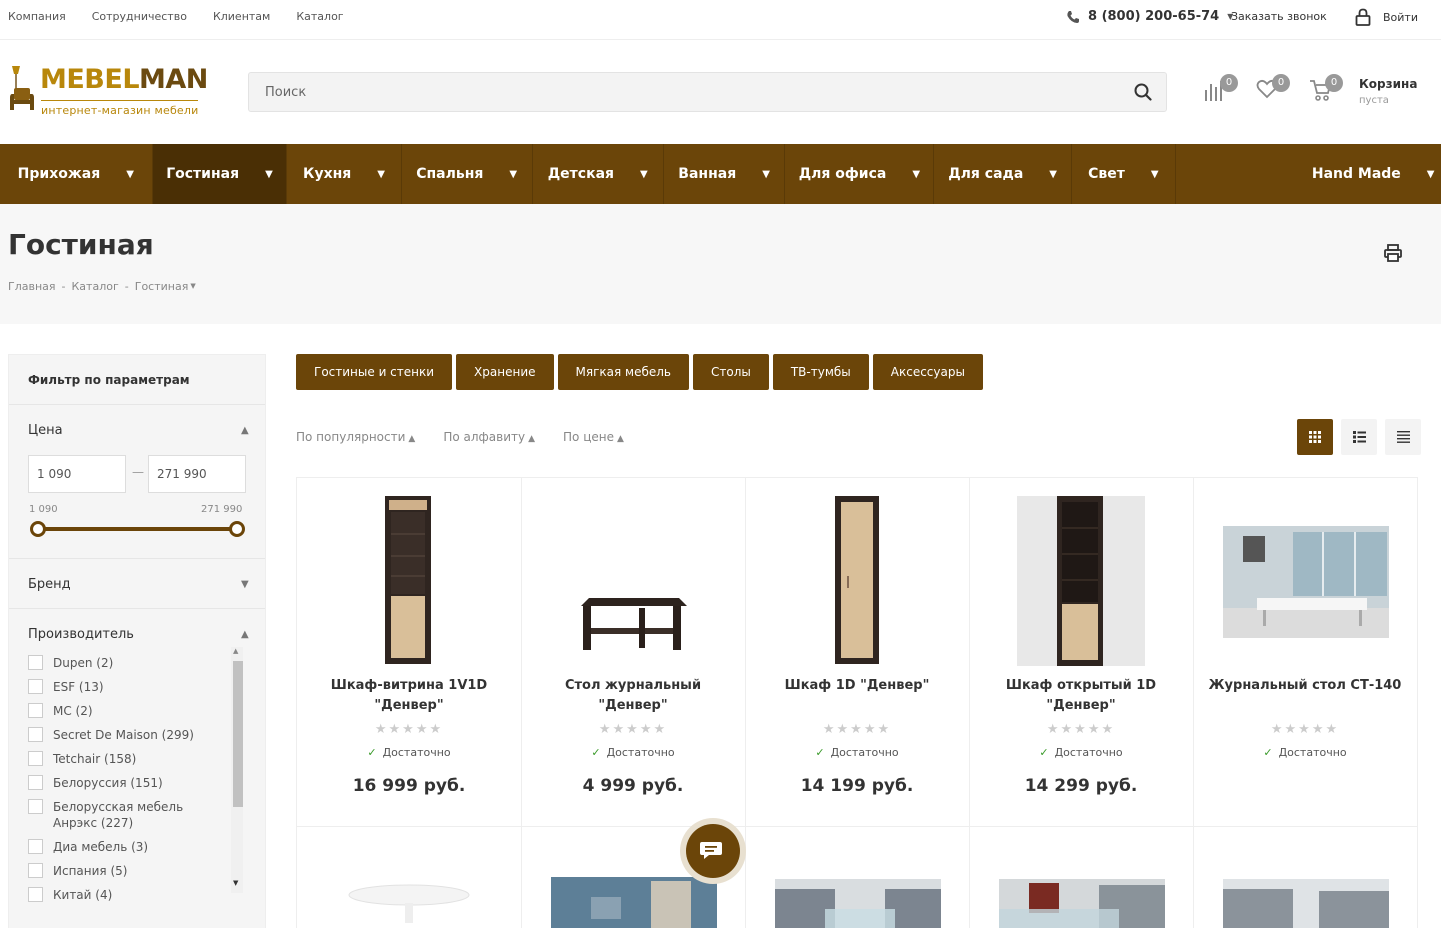 This screenshot has width=1441, height=928. I want to click on phone-block: 8 (800) 200-65-74 ▼, so click(1149, 16).